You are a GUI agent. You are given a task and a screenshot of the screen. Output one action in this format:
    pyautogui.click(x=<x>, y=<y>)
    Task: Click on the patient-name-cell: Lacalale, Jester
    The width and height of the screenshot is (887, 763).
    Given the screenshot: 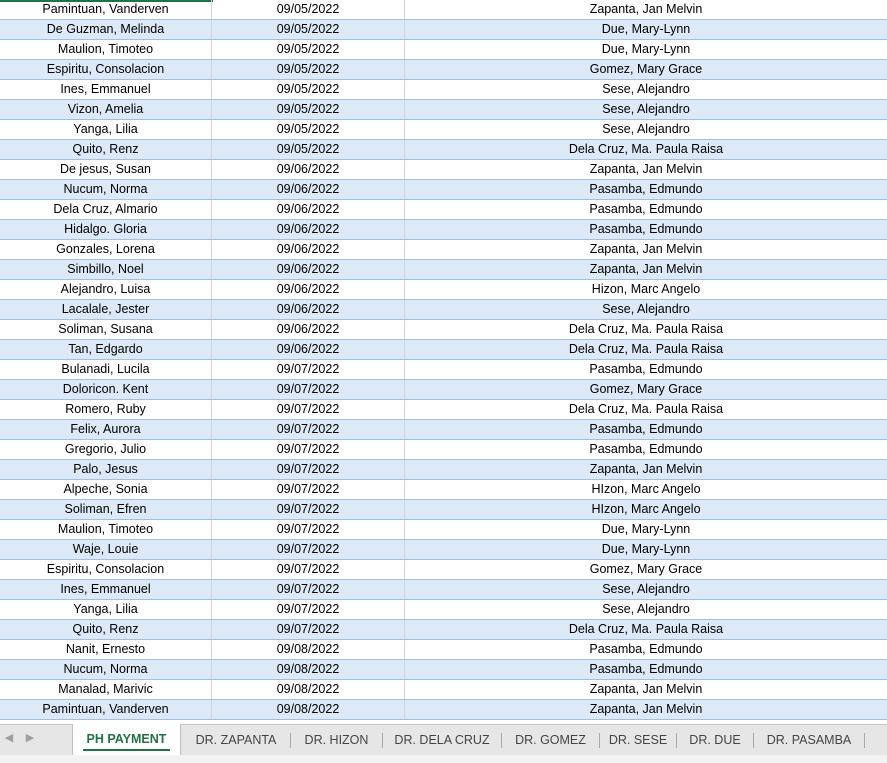 What is the action you would take?
    pyautogui.click(x=106, y=309)
    